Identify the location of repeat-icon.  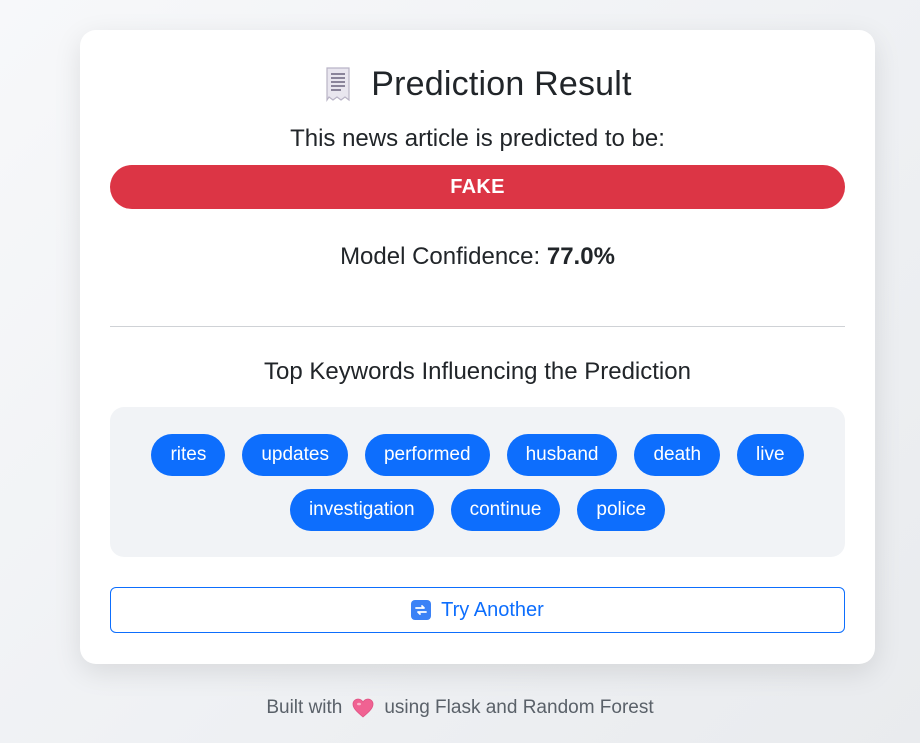
(421, 610).